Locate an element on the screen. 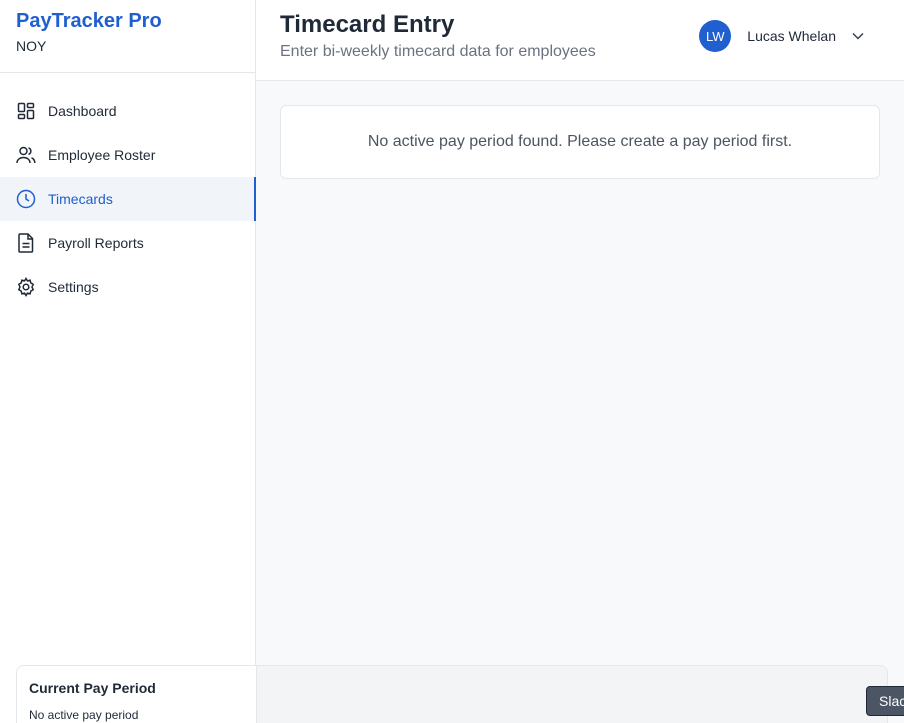  sidebar-item-label: Dashboard is located at coordinates (82, 111).